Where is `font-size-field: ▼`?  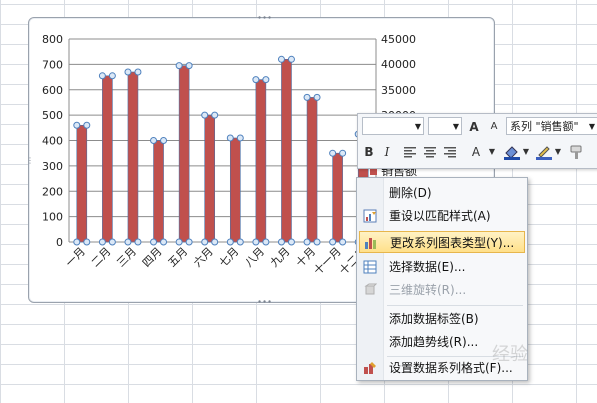 font-size-field: ▼ is located at coordinates (445, 126).